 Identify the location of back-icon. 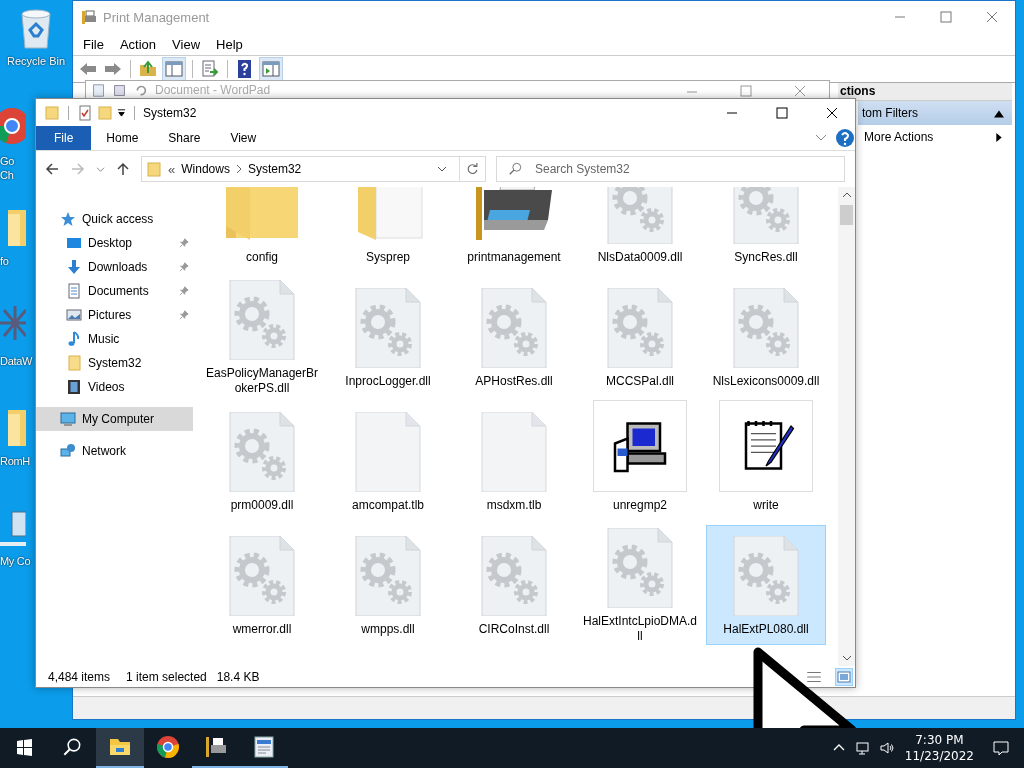
(52, 169).